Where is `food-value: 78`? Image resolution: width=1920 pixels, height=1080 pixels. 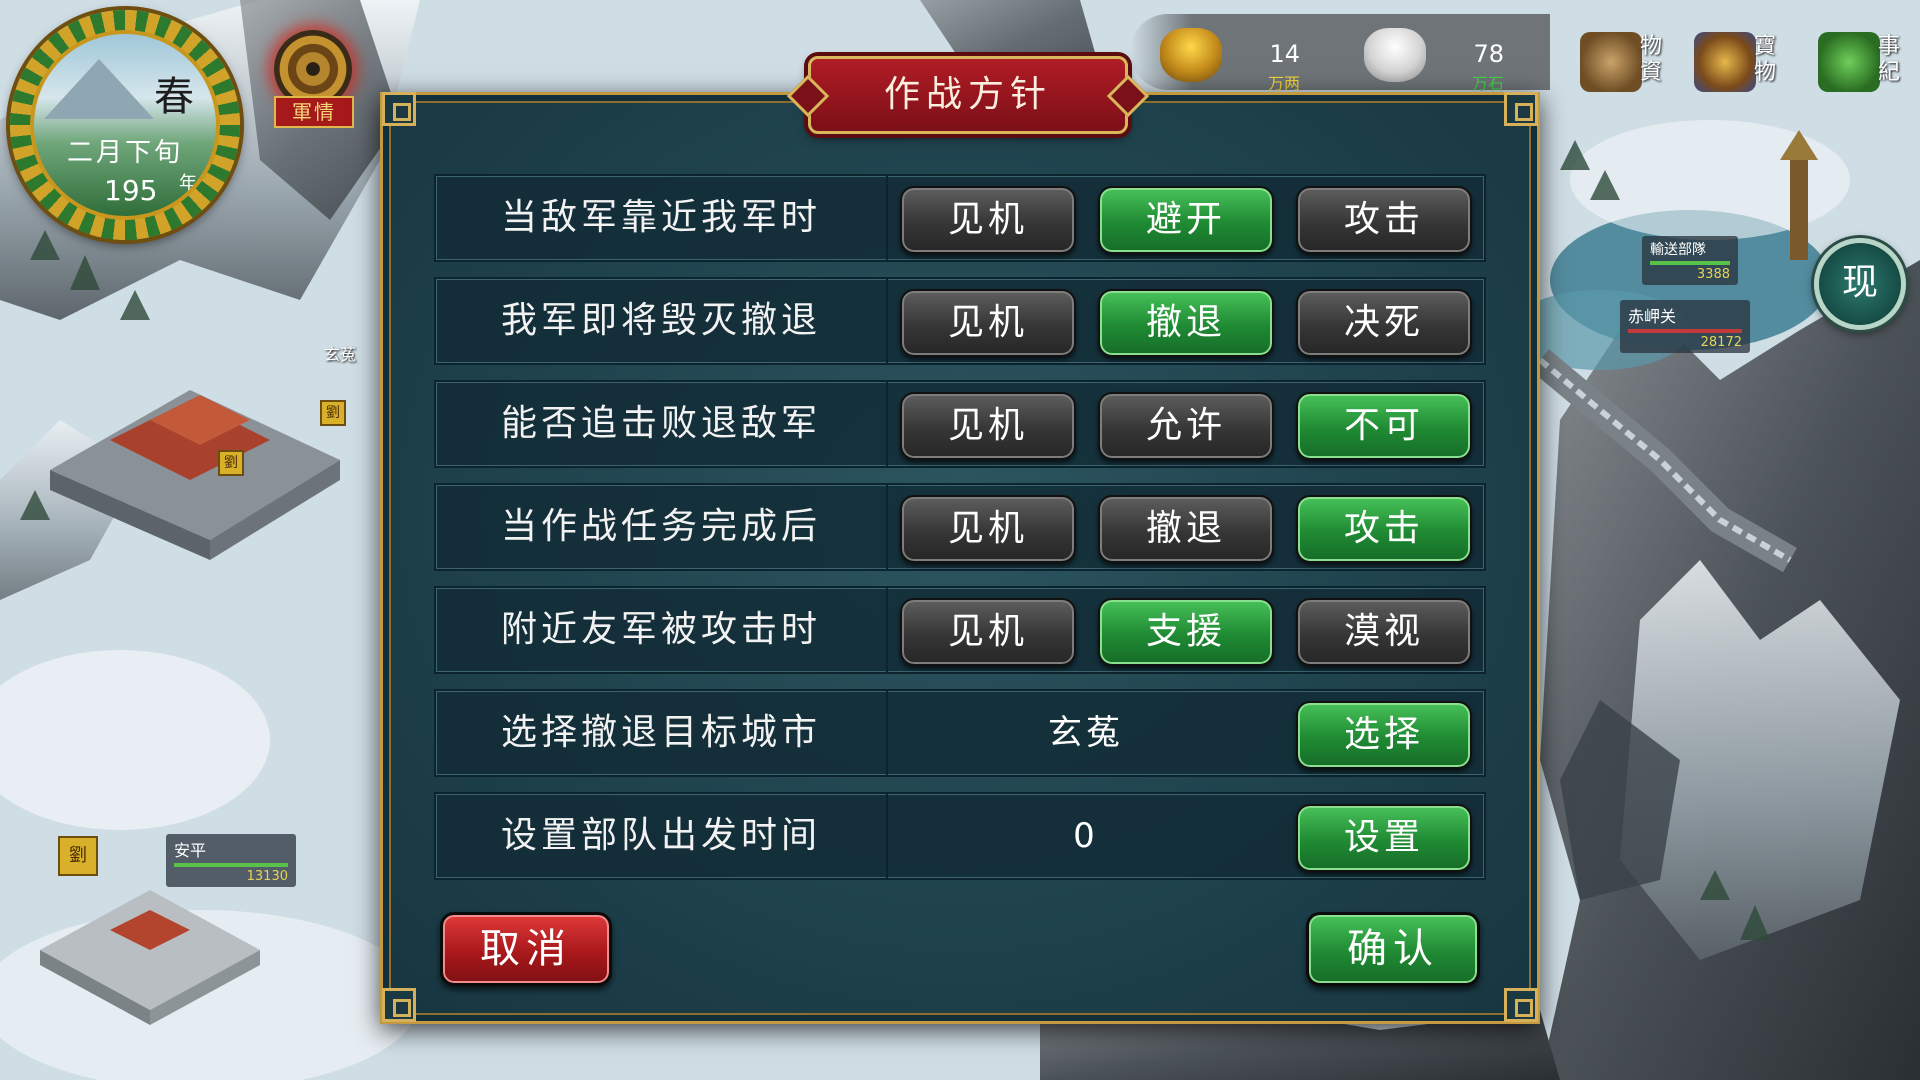 food-value: 78 is located at coordinates (1488, 54).